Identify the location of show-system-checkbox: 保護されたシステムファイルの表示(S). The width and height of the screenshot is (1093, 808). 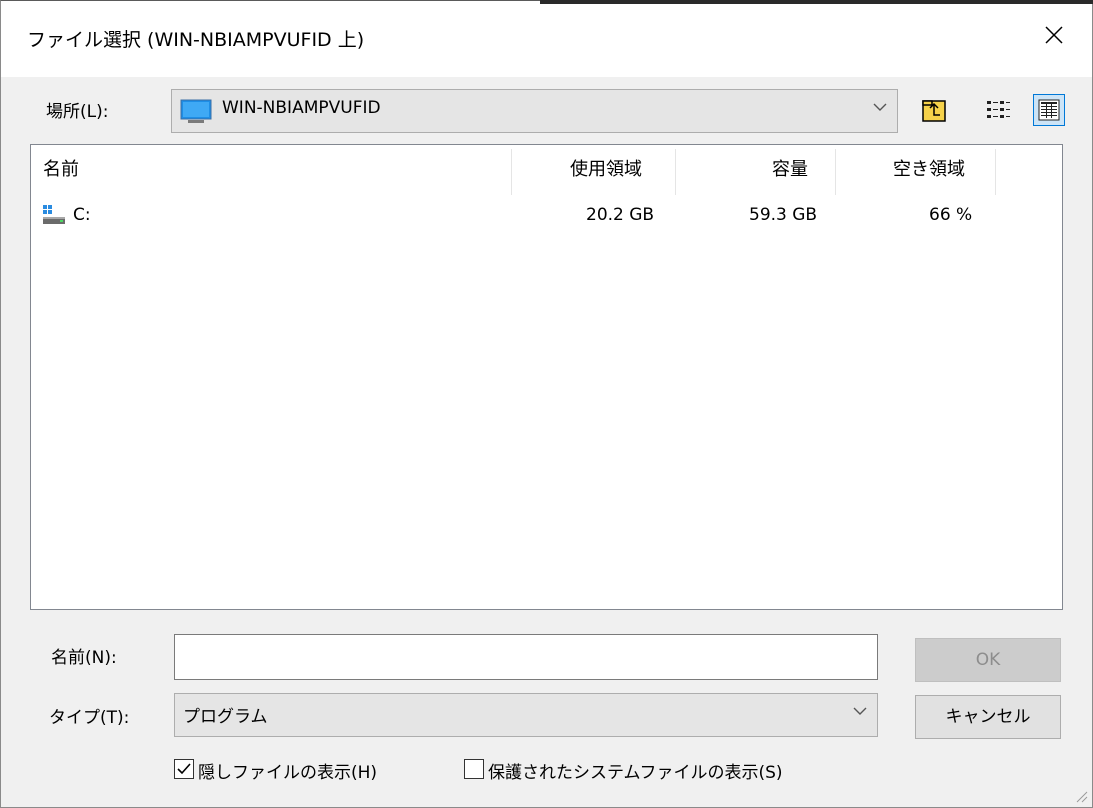
(664, 770).